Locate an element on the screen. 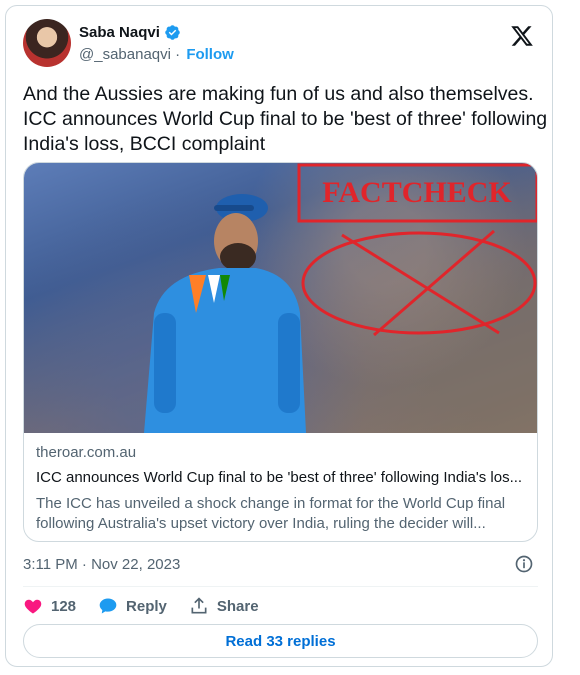  reply-label: Reply is located at coordinates (146, 606).